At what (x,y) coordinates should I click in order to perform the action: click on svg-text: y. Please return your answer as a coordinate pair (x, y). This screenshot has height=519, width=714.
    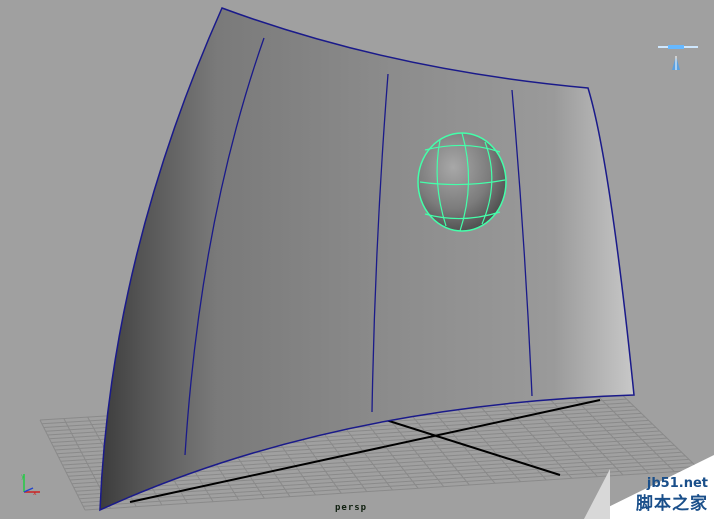
    Looking at the image, I should click on (23, 476).